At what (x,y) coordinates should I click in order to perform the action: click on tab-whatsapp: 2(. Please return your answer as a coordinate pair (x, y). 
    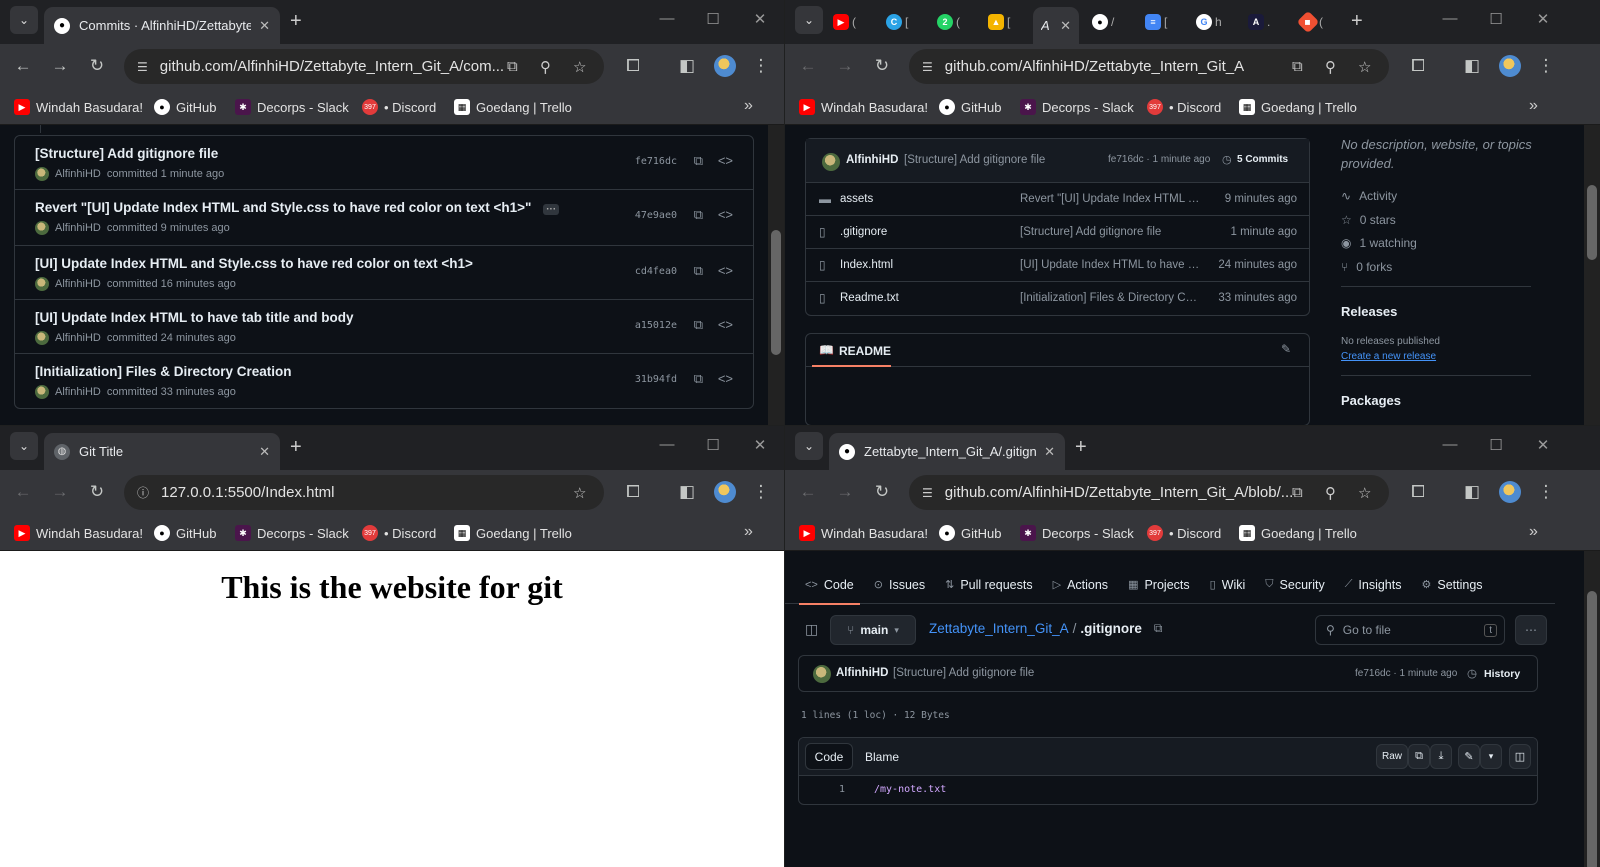
    Looking at the image, I should click on (948, 22).